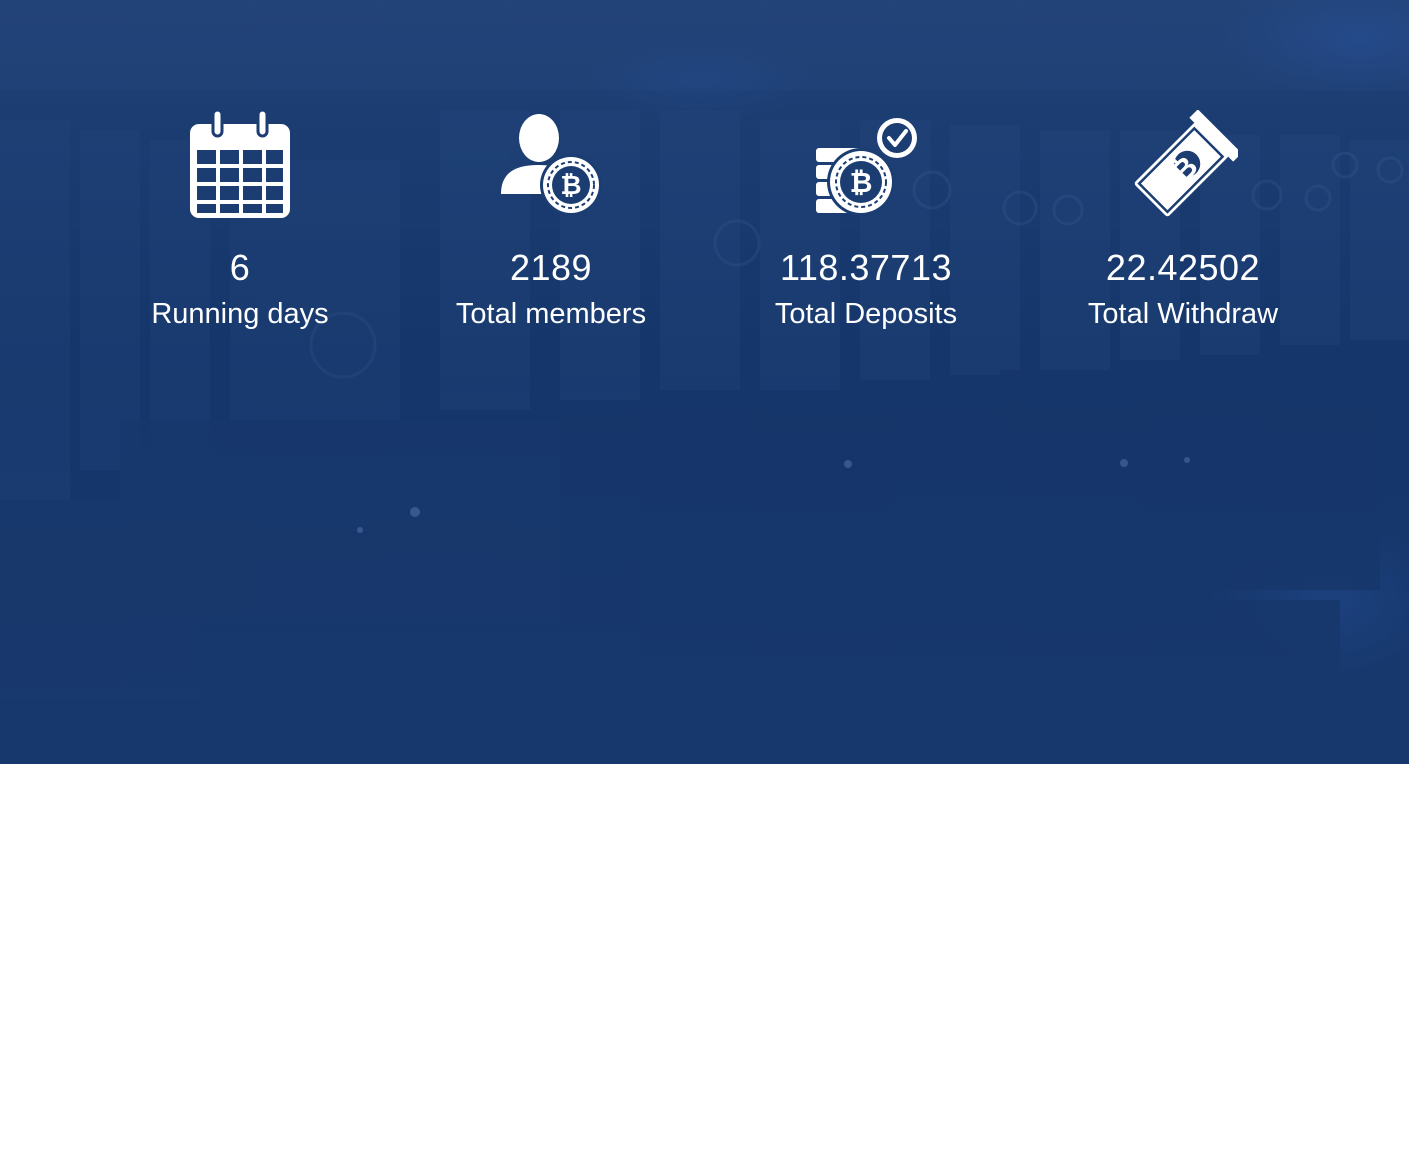 The image size is (1409, 1153). What do you see at coordinates (240, 164) in the screenshot?
I see `calendar-icon` at bounding box center [240, 164].